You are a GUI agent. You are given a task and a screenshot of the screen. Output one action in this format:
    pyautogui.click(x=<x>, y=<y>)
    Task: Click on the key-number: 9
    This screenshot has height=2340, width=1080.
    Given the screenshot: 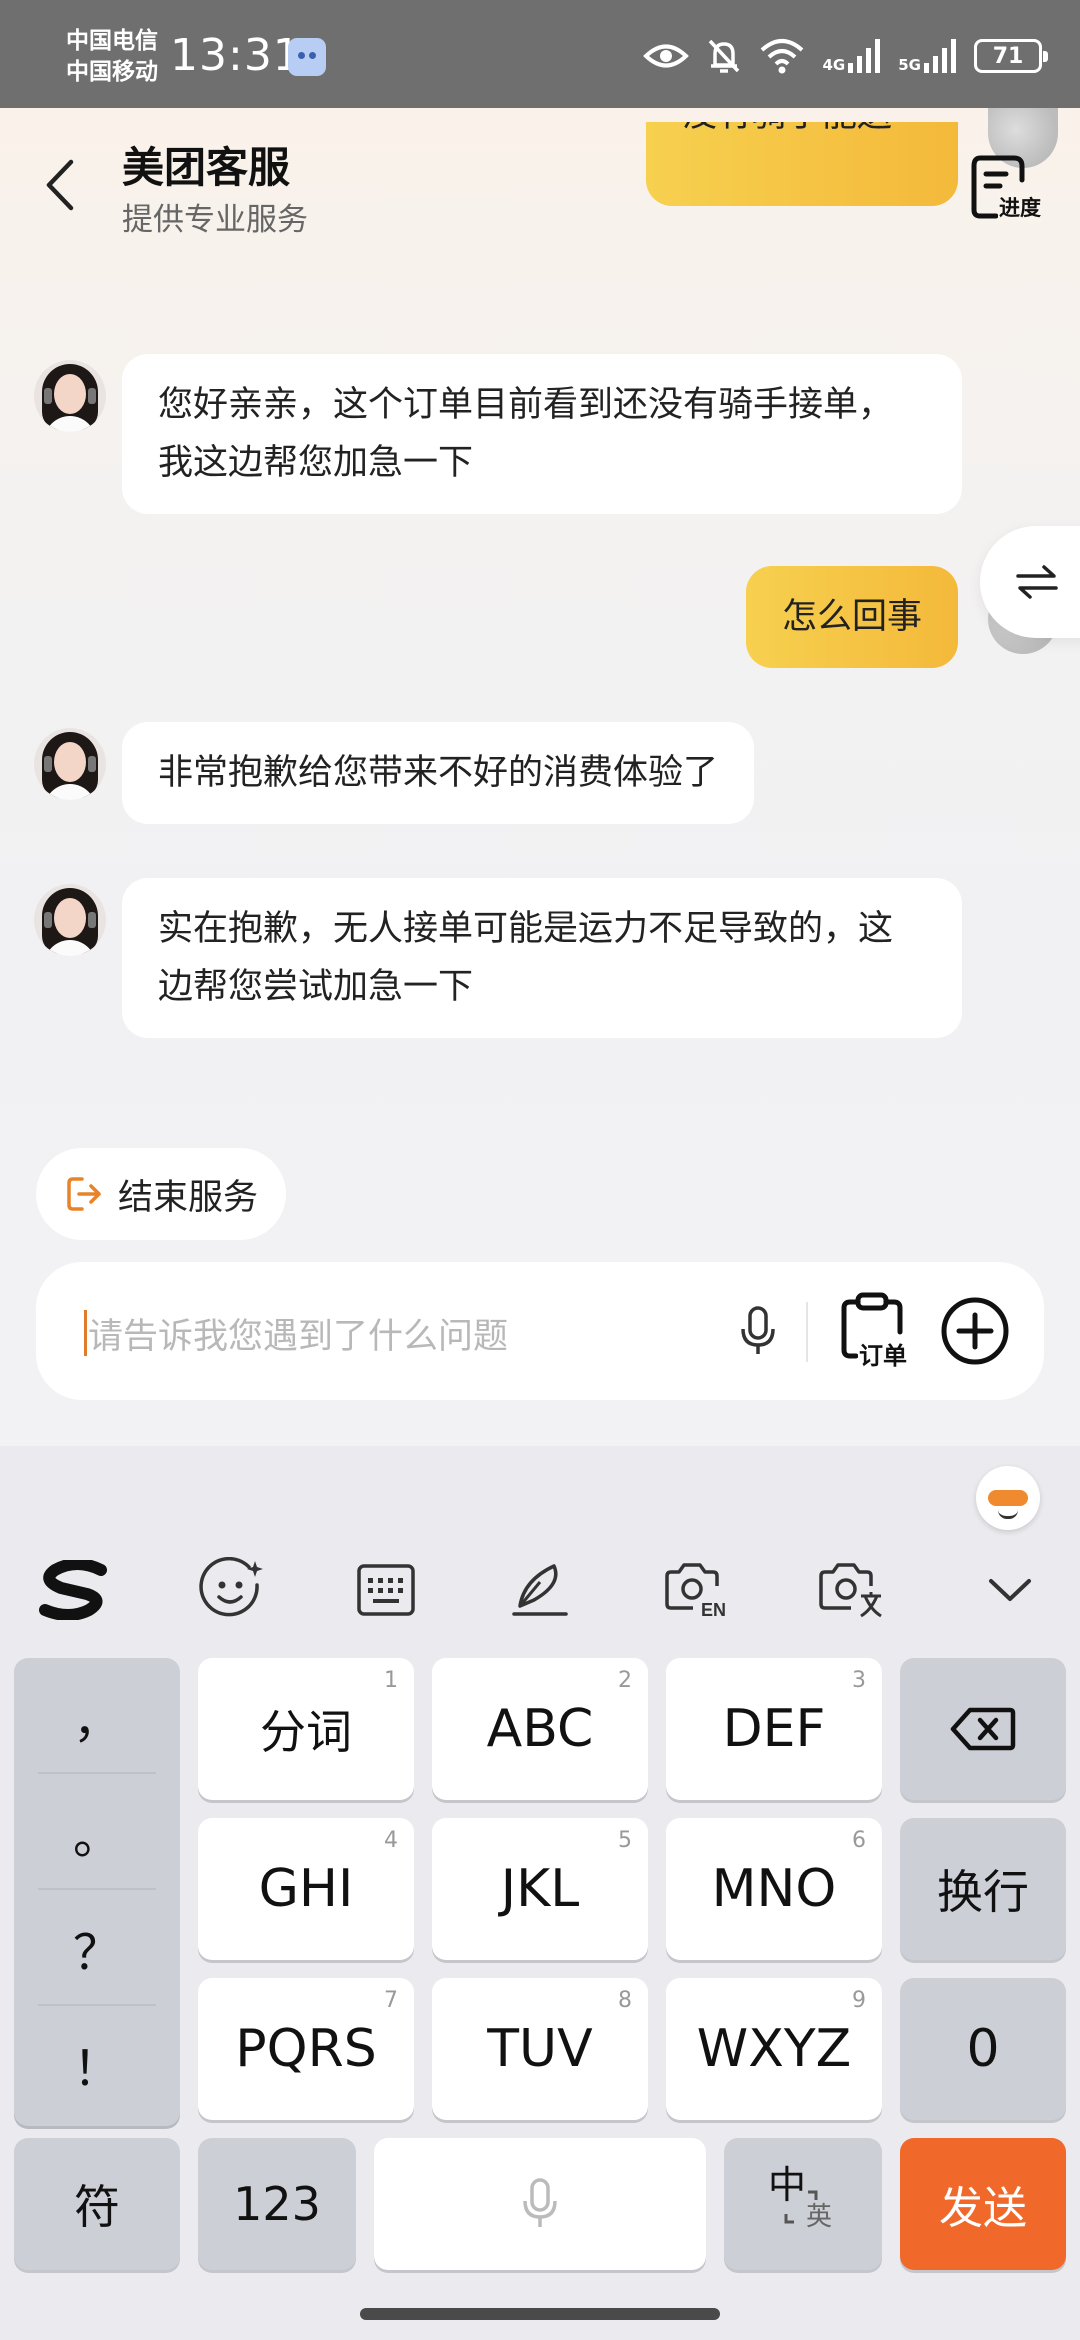 What is the action you would take?
    pyautogui.click(x=859, y=2000)
    